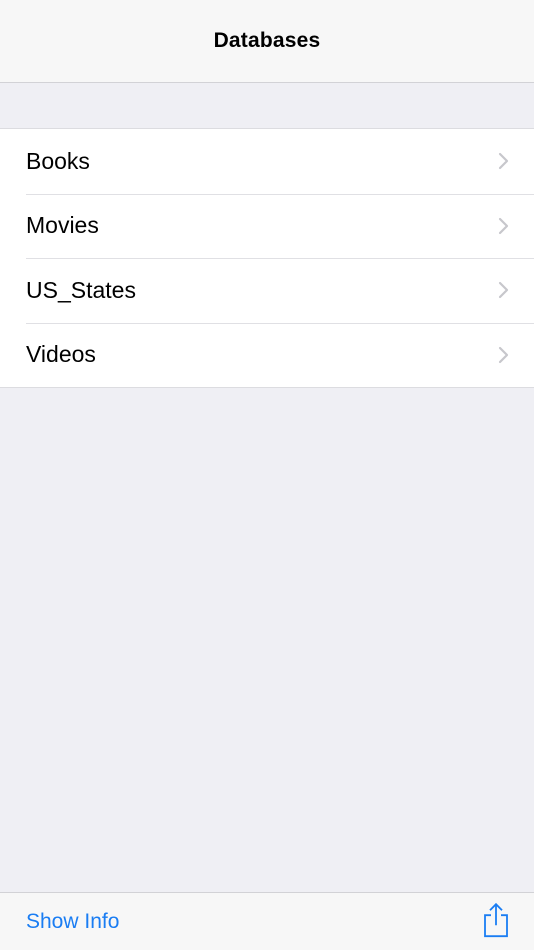  I want to click on list-item-us-states: US_States, so click(267, 290).